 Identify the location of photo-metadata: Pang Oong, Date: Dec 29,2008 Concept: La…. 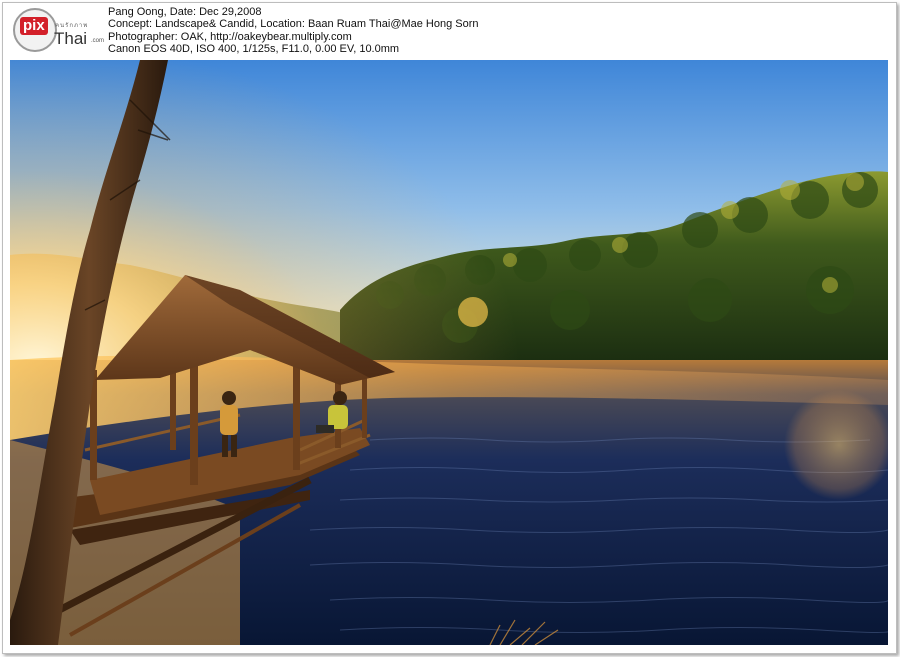
(293, 31).